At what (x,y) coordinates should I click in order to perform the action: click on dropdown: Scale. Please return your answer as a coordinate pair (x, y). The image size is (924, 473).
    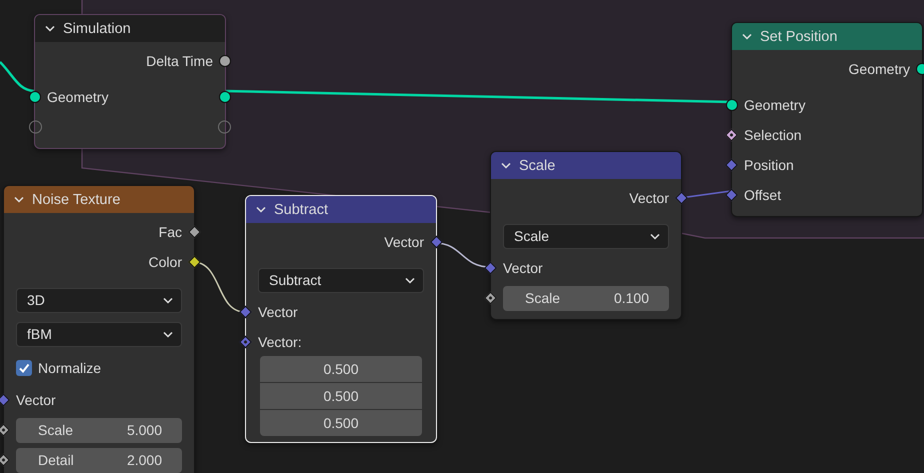
    Looking at the image, I should click on (586, 236).